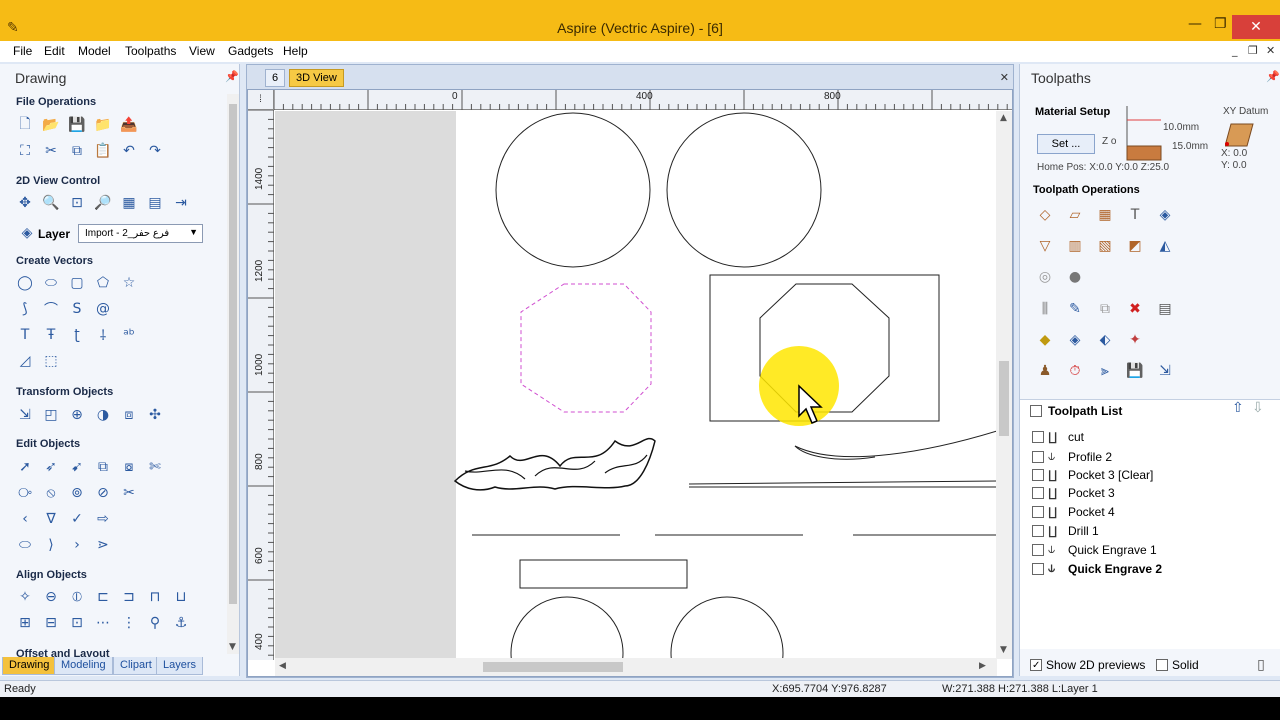 This screenshot has width=1280, height=720. I want to click on polyline-icon: ⟆, so click(25, 309).